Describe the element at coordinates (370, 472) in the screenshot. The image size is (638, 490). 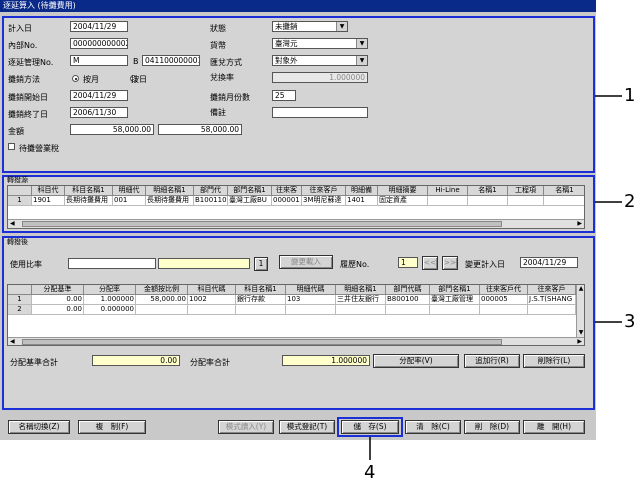
I see `callout-4: 4` at that location.